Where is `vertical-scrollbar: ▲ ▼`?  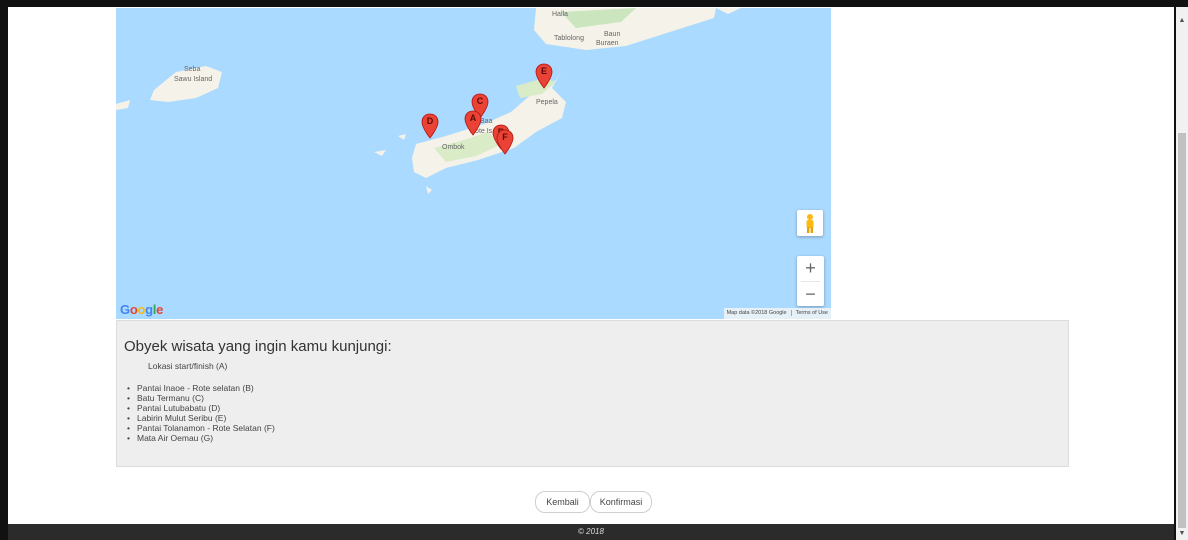 vertical-scrollbar: ▲ ▼ is located at coordinates (1182, 273).